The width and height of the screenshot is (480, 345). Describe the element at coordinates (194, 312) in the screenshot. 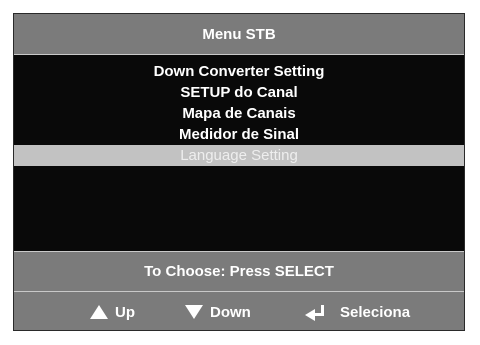

I see `triangle-down-icon` at that location.